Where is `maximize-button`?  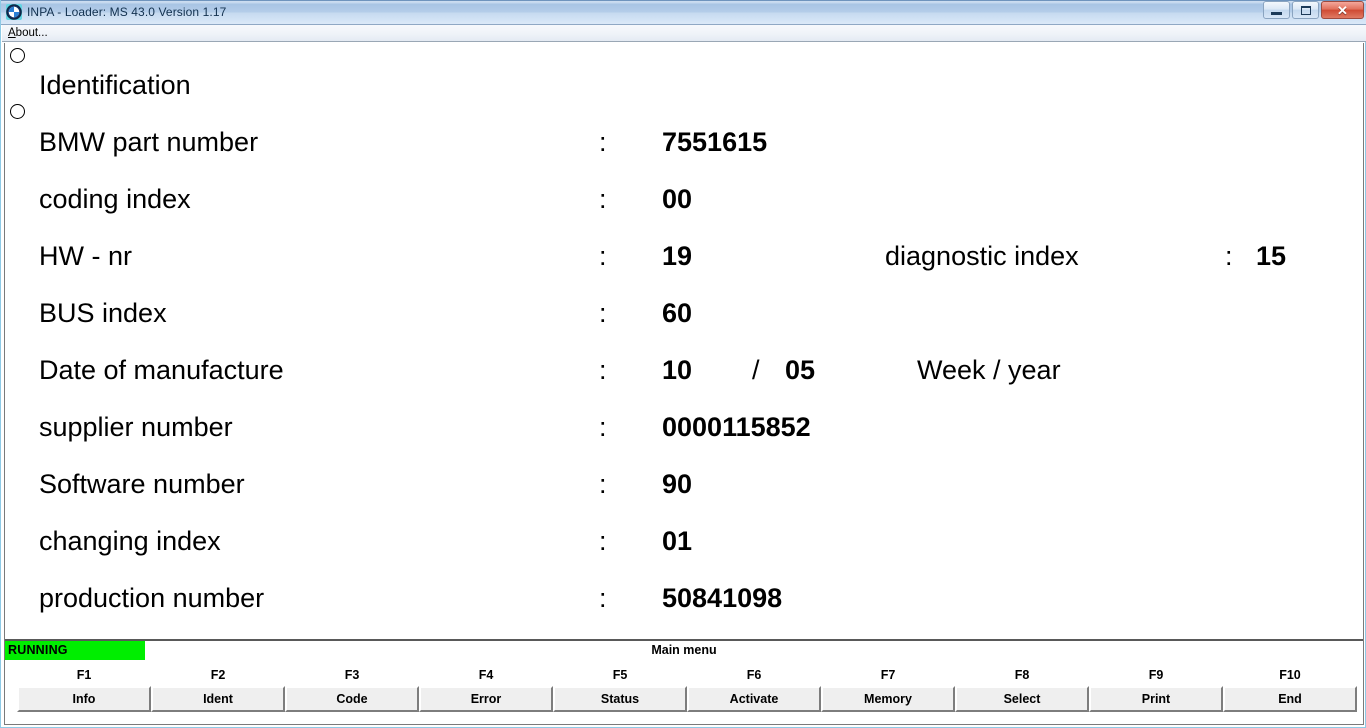 maximize-button is located at coordinates (1305, 10).